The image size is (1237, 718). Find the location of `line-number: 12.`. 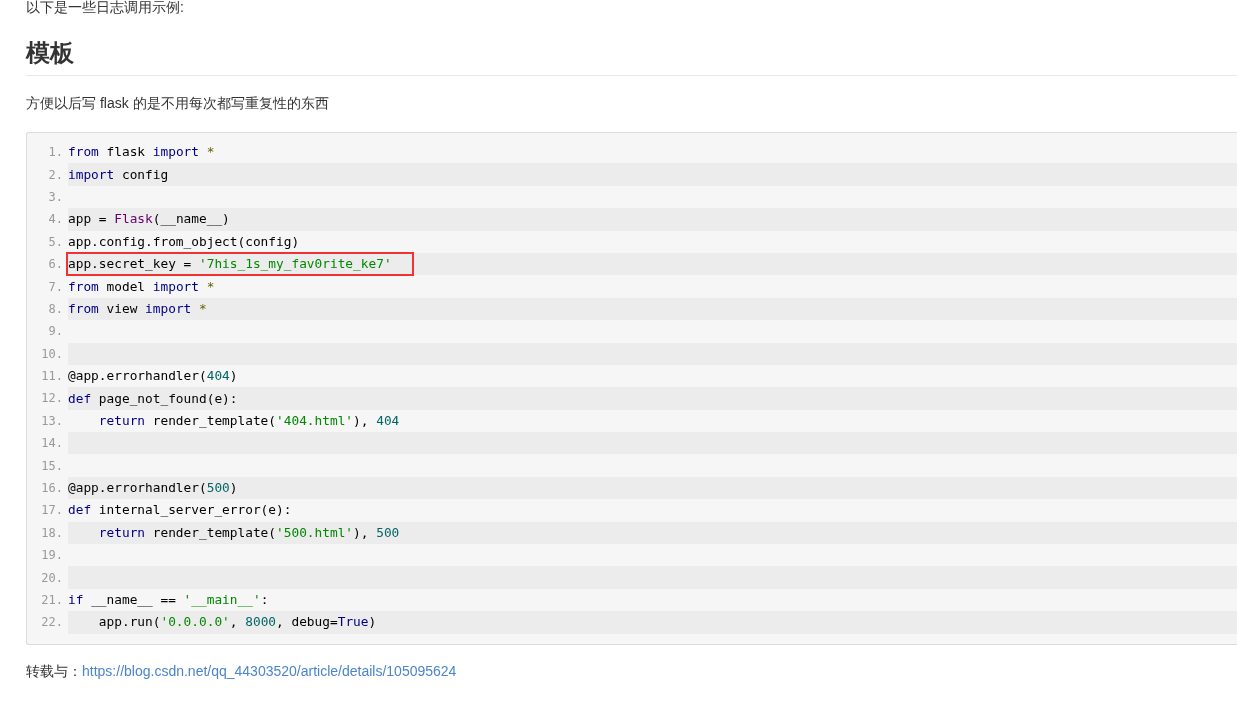

line-number: 12. is located at coordinates (52, 398).